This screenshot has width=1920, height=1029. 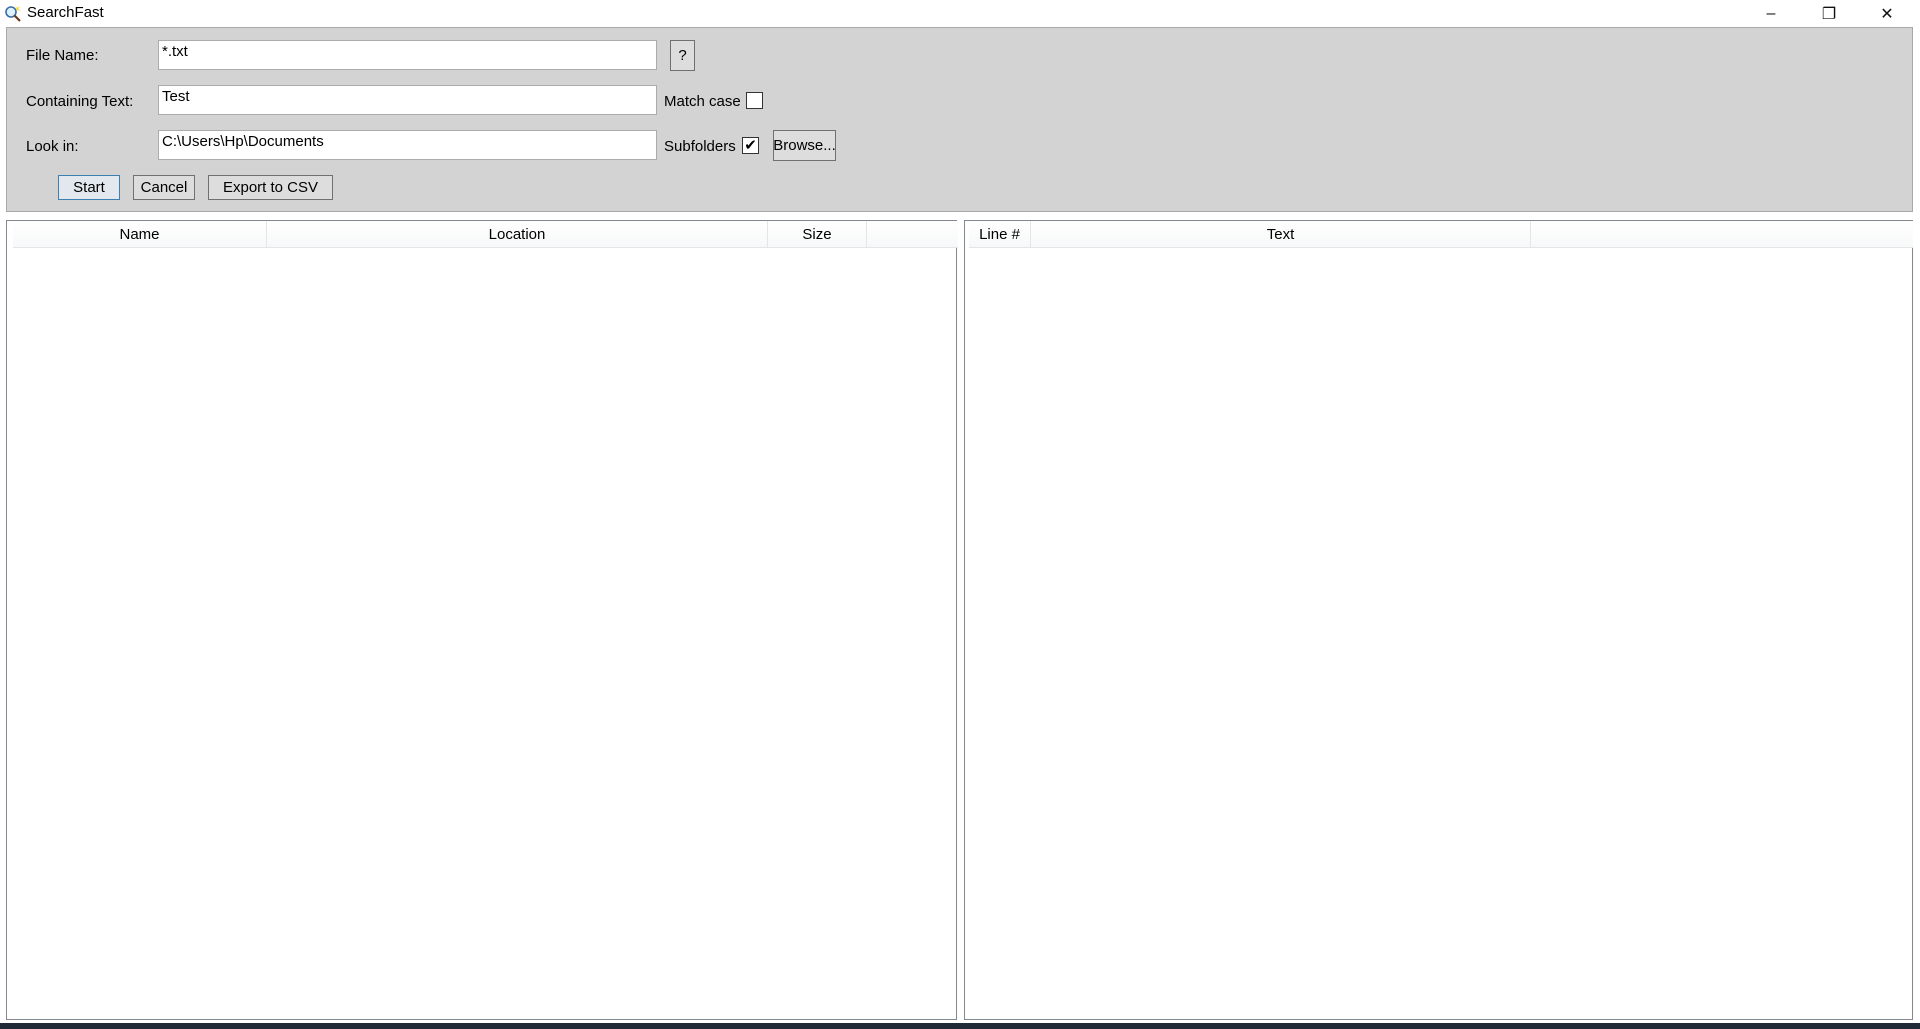 I want to click on title-bar: SearchFast – ❐ ✕, so click(x=960, y=13).